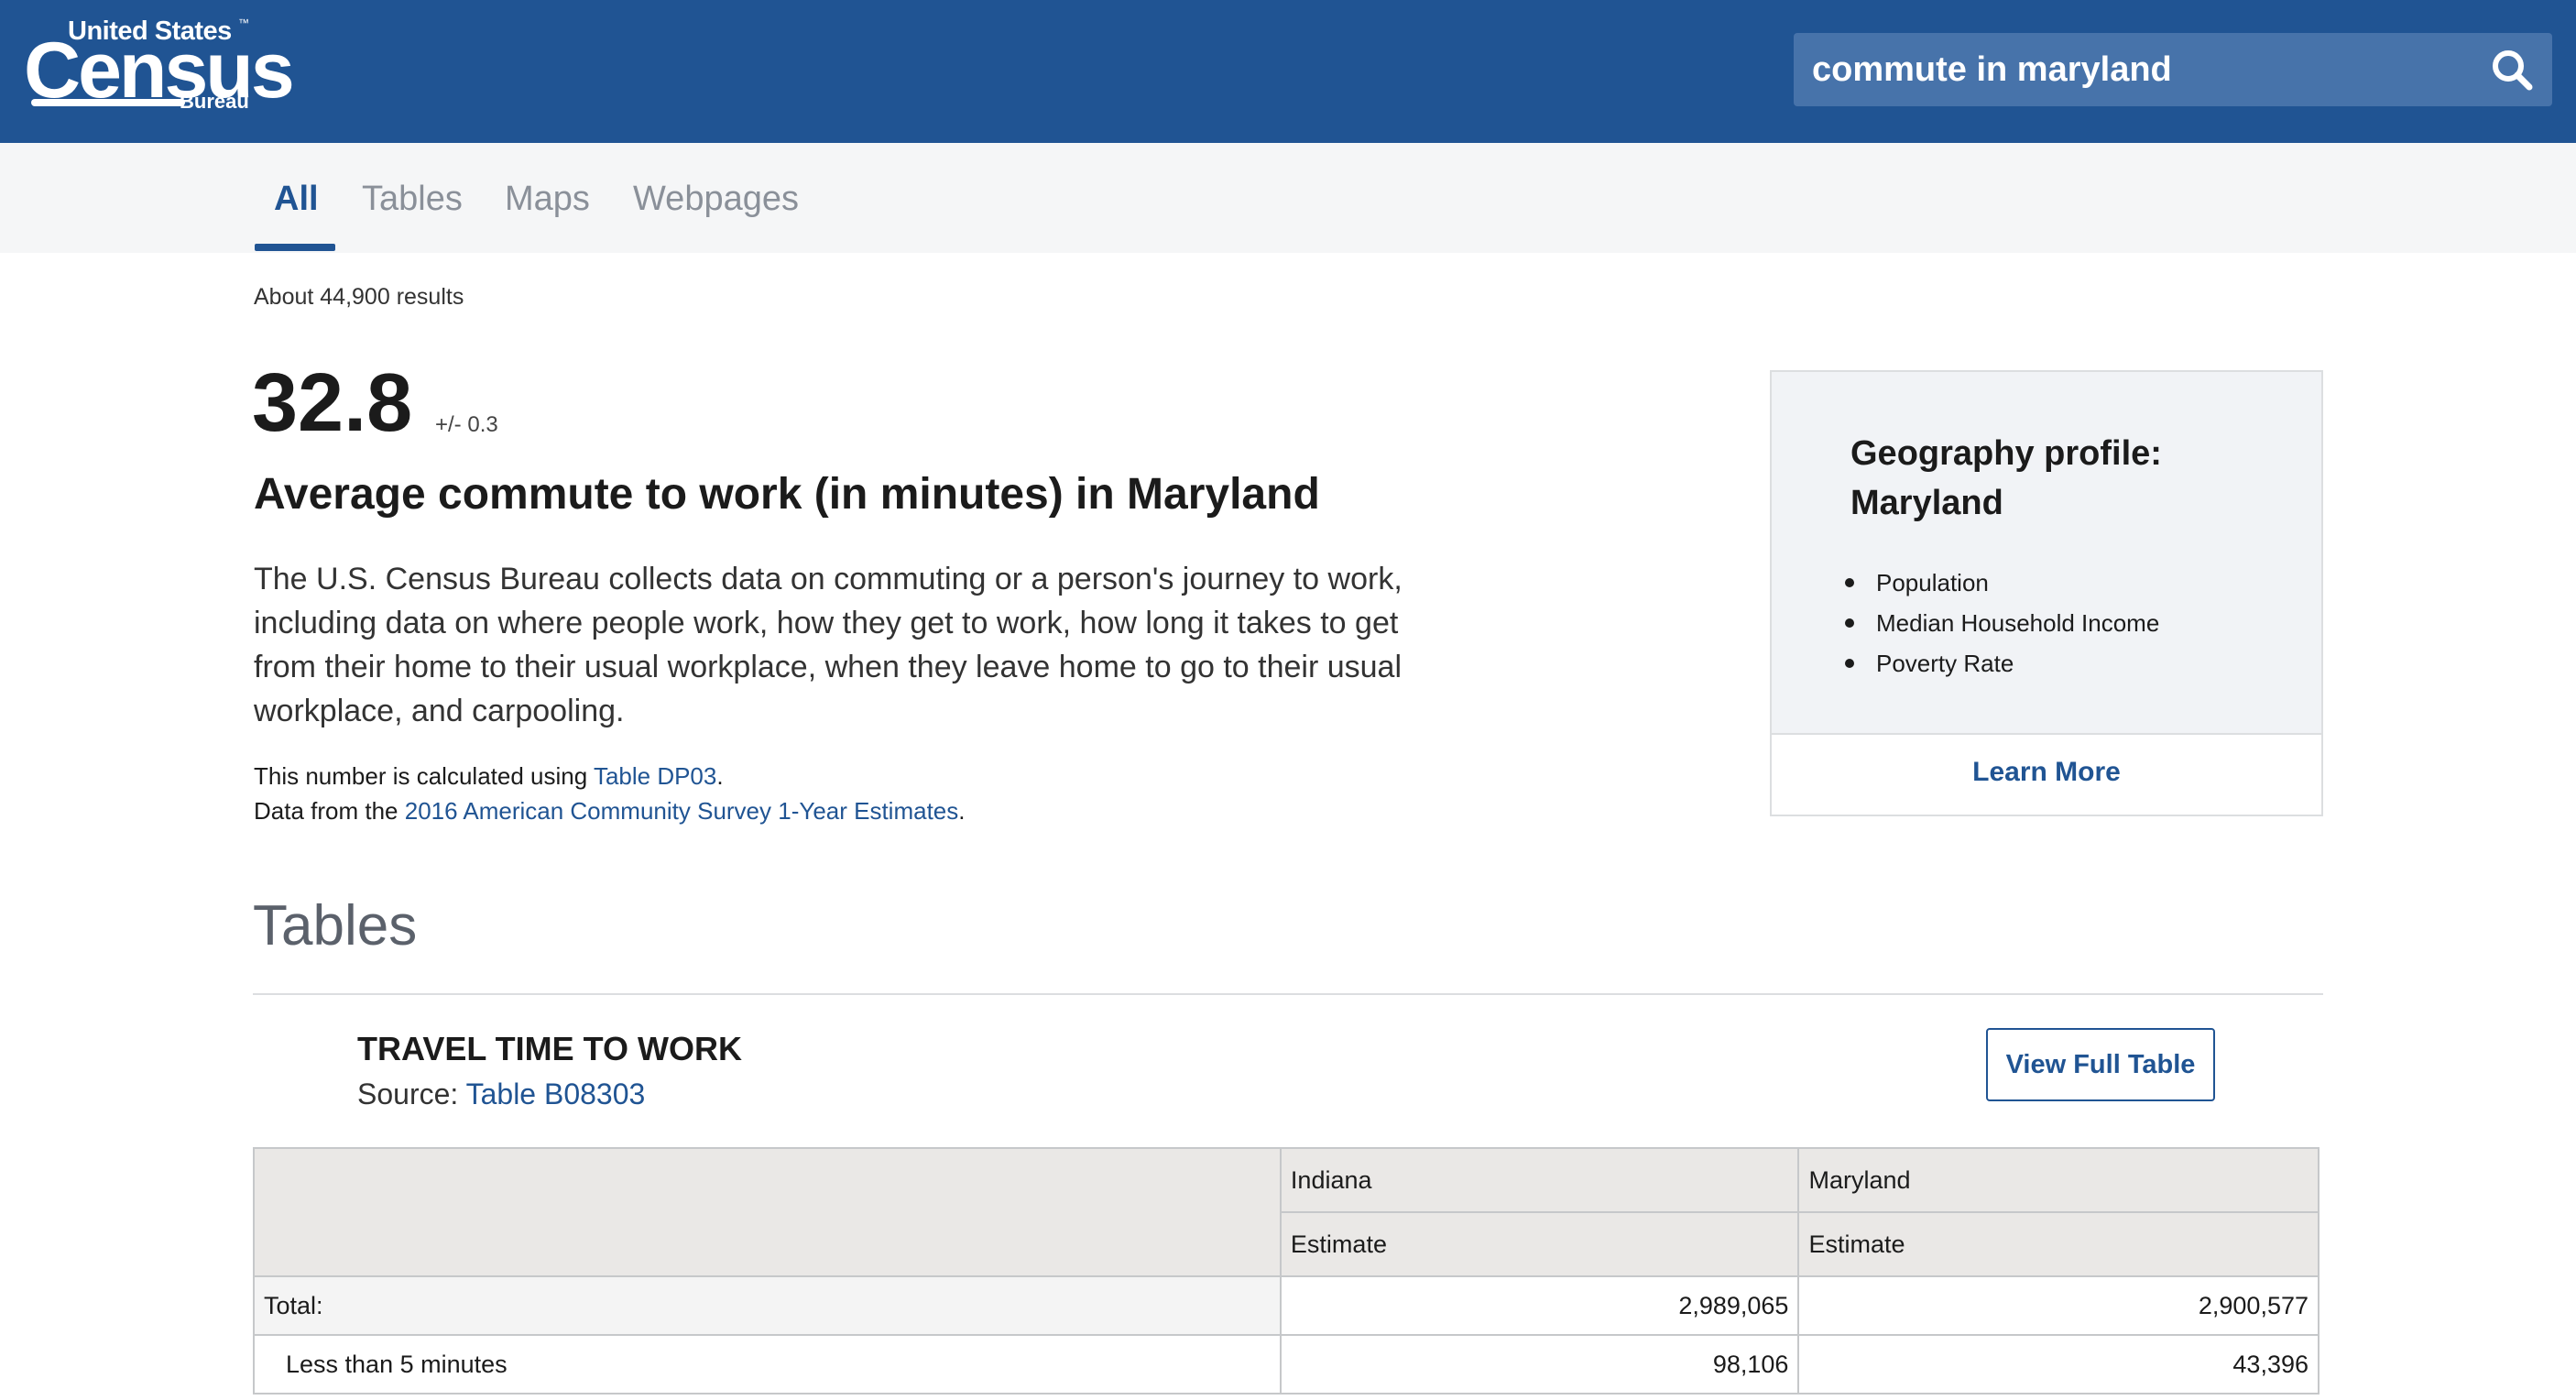 This screenshot has width=2576, height=1400. I want to click on section-divider, so click(1288, 994).